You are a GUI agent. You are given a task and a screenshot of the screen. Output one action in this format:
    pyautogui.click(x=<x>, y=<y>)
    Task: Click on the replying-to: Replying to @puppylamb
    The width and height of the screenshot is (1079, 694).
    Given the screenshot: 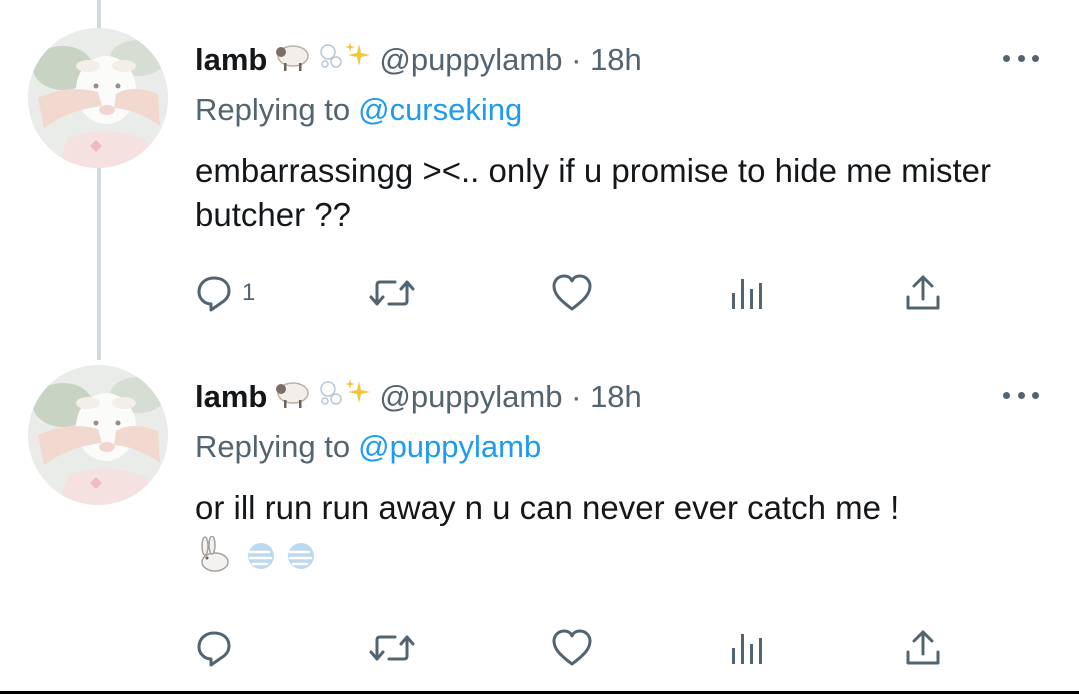 What is the action you would take?
    pyautogui.click(x=368, y=447)
    